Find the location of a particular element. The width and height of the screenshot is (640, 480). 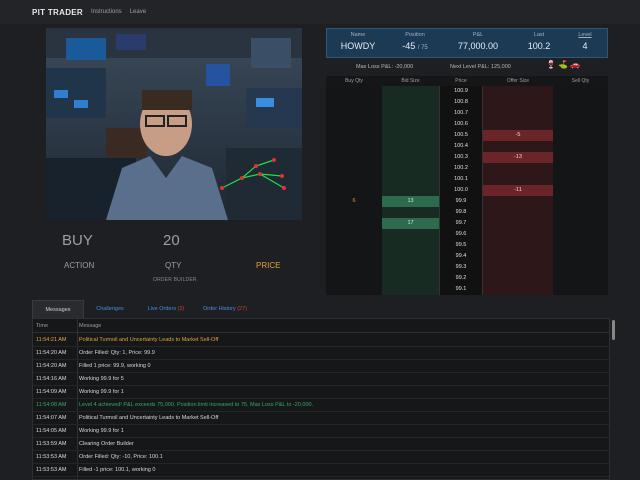

nav-leave: Leave is located at coordinates (138, 12).